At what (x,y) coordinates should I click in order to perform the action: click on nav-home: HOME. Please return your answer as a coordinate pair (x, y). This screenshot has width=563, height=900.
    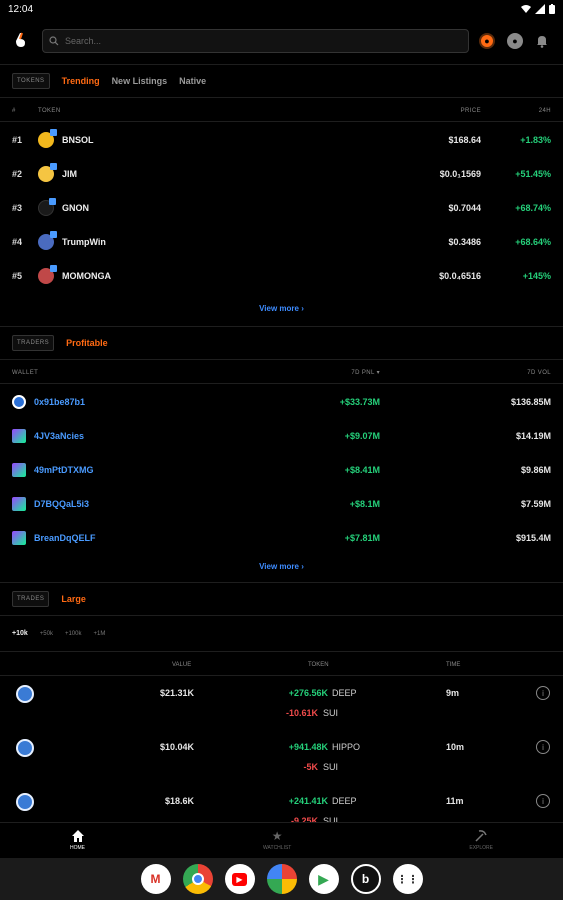
    Looking at the image, I should click on (77, 840).